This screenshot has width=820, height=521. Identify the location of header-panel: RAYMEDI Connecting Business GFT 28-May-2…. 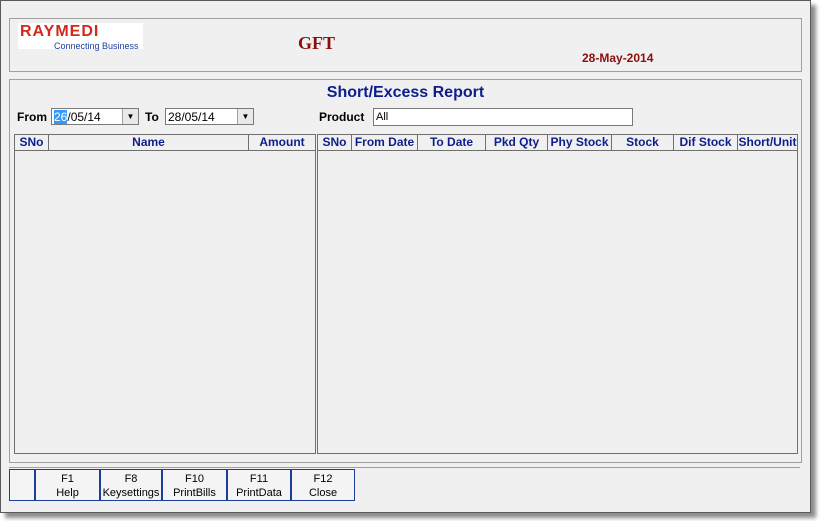
(405, 45).